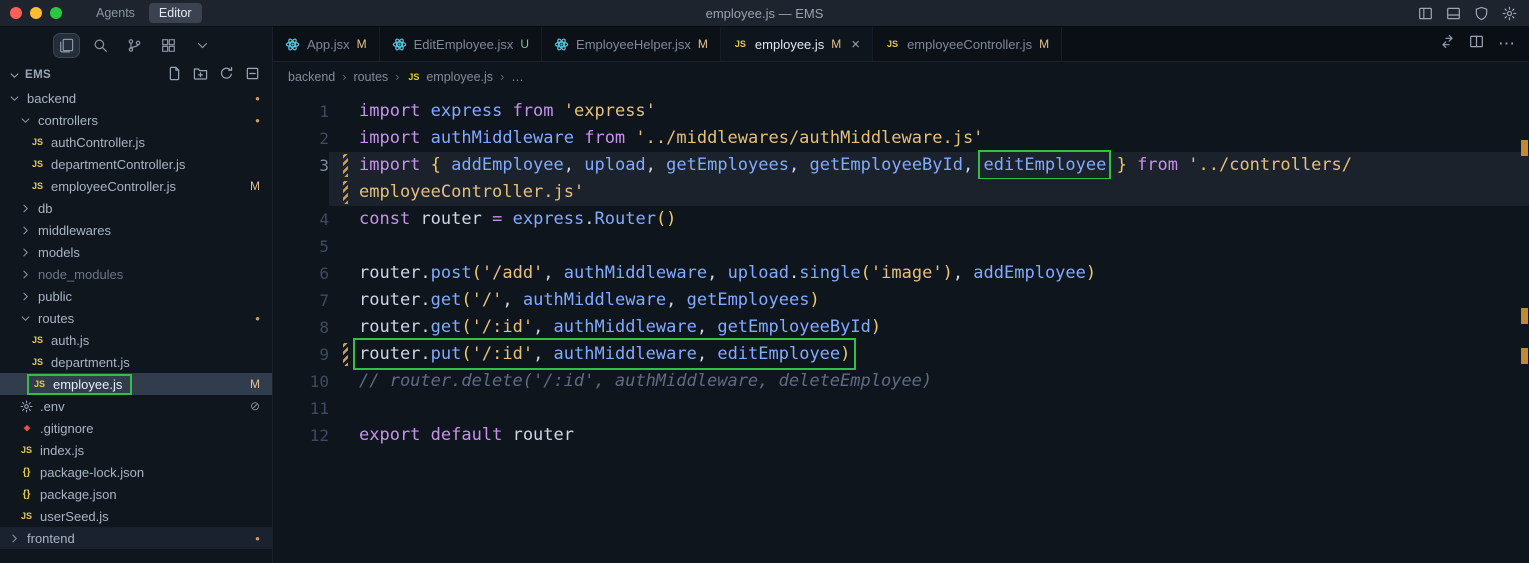  I want to click on tree-item-gitignore: .gitignore, so click(136, 428).